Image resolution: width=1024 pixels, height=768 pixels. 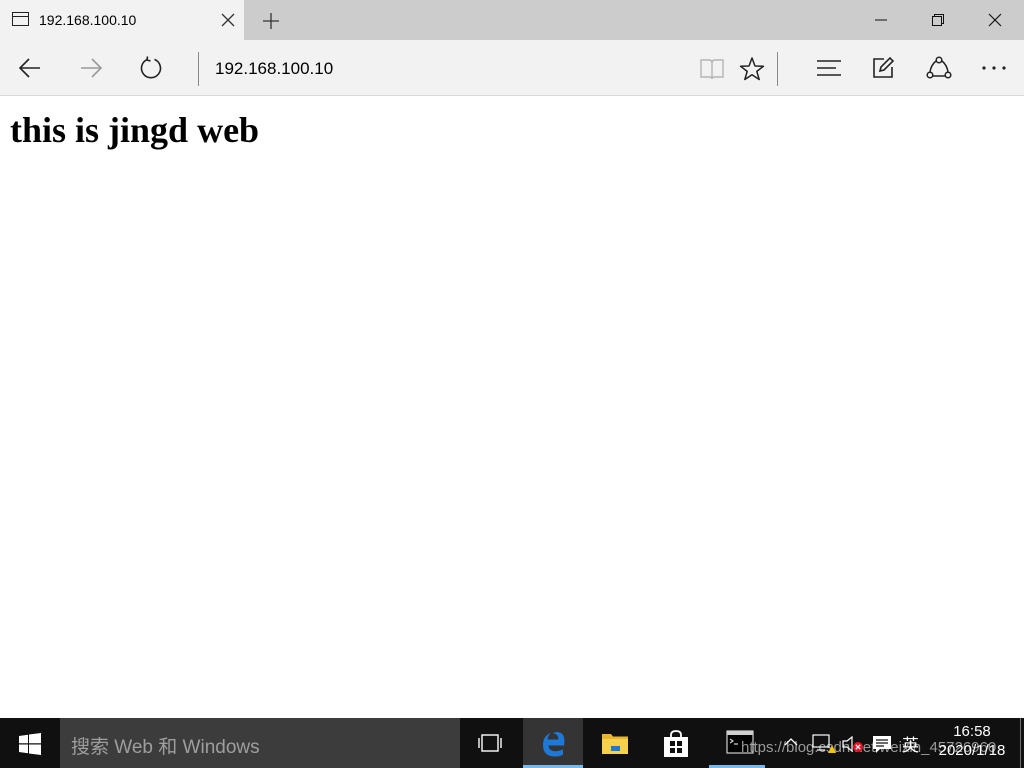 I want to click on reading-view-button, so click(x=711, y=68).